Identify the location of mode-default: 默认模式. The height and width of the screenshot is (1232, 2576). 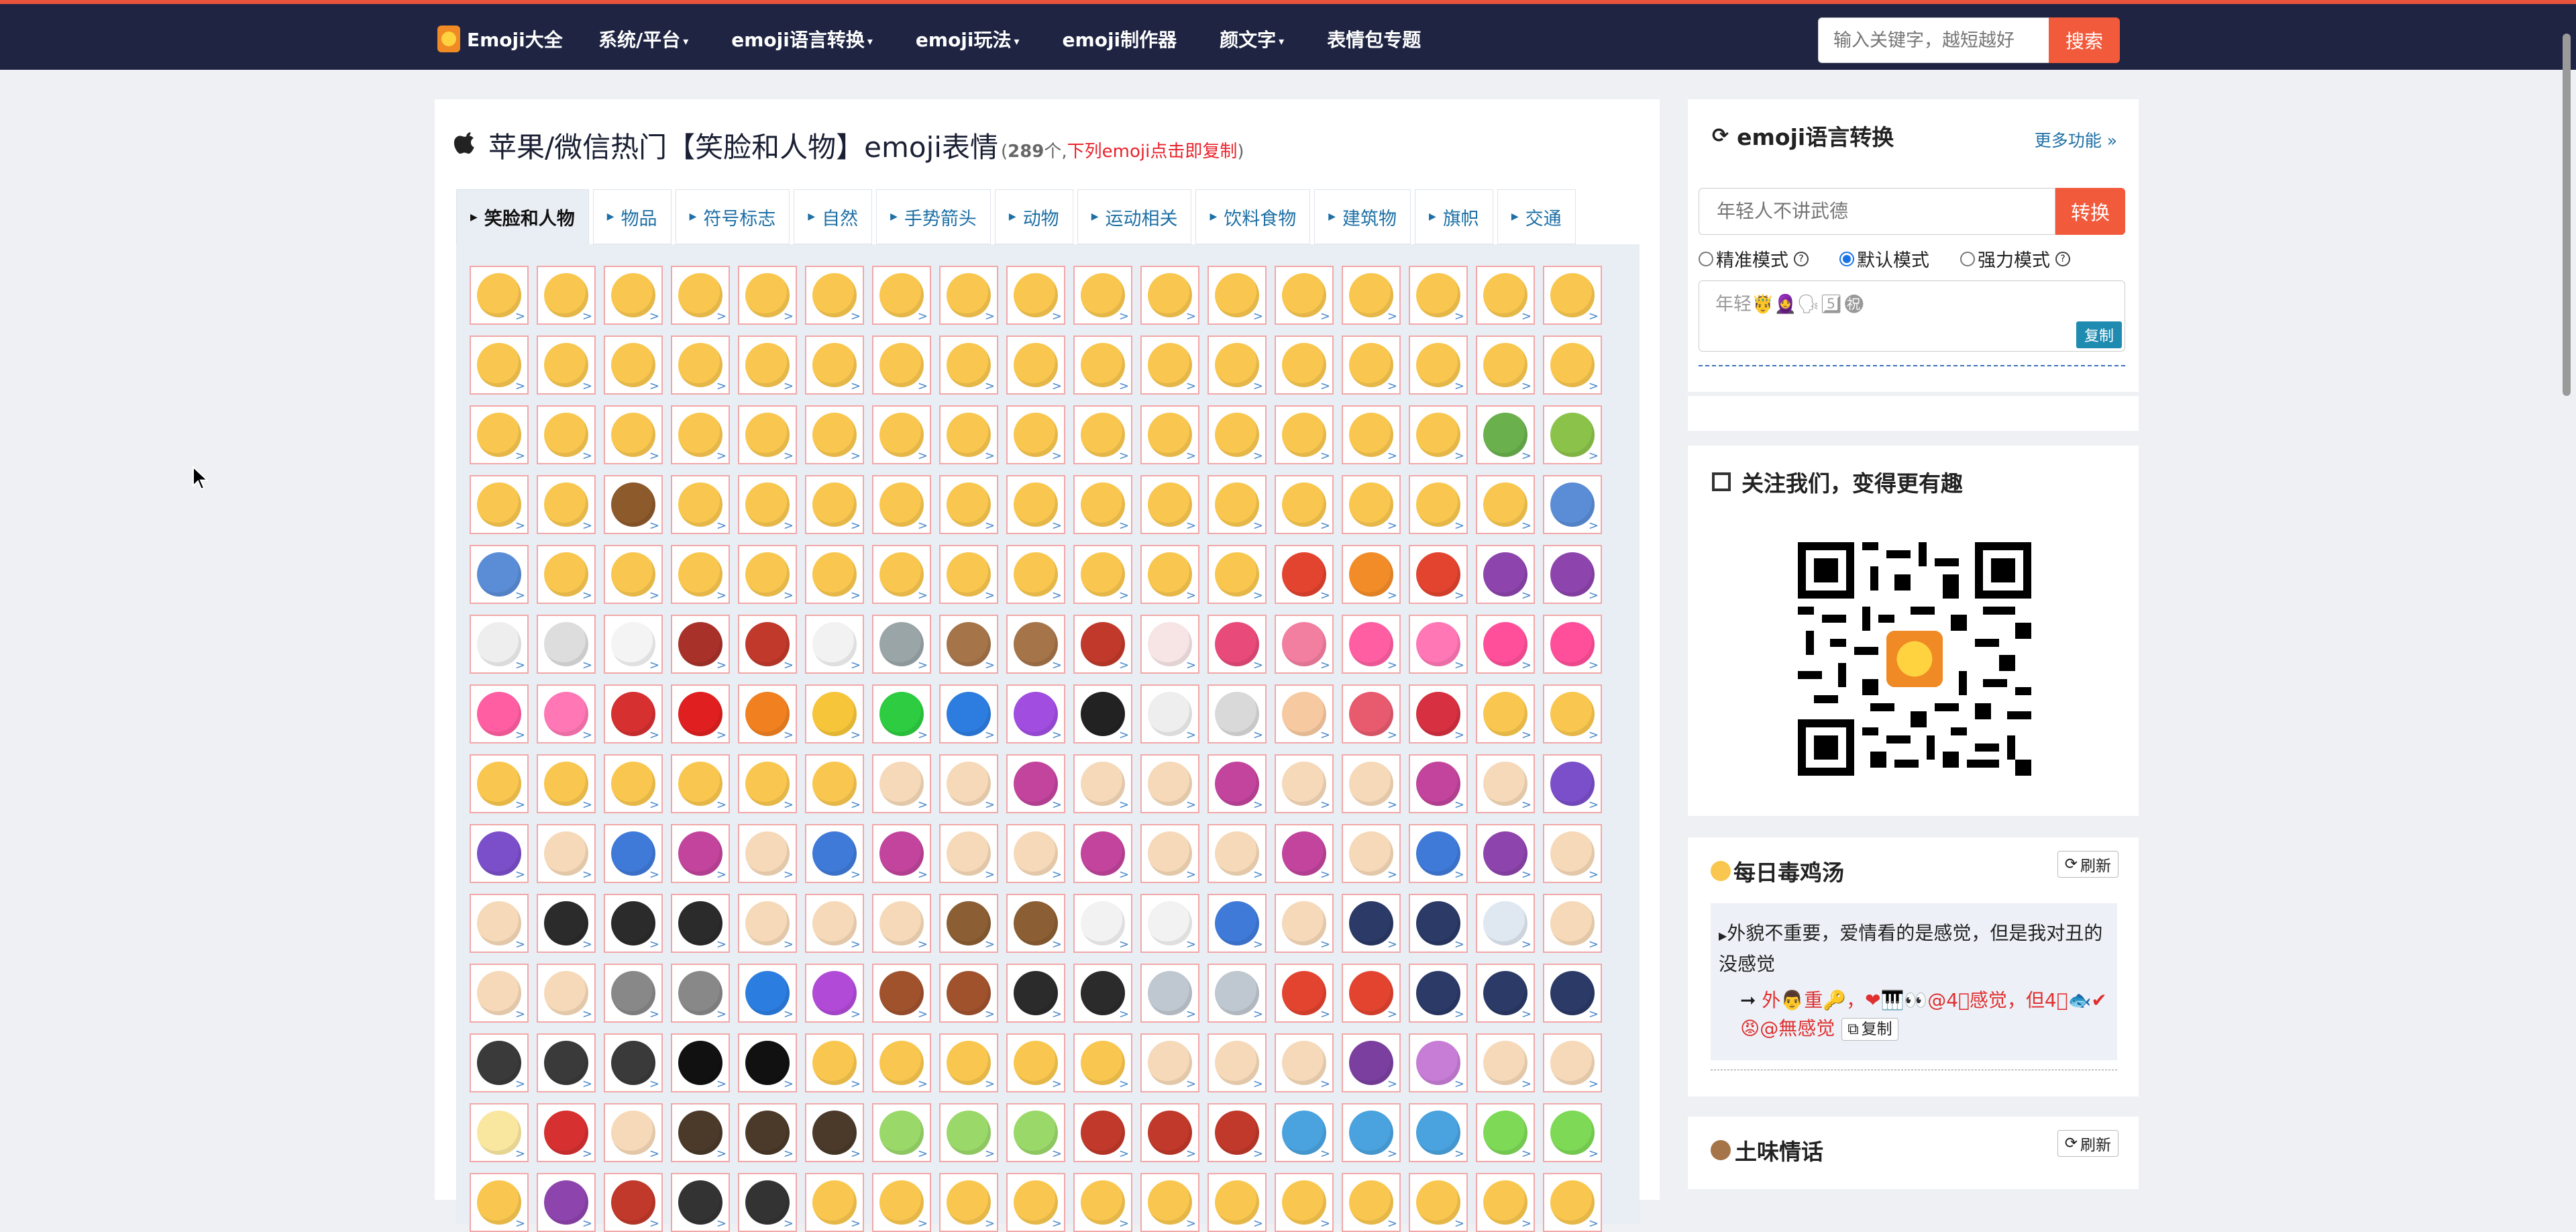
(1884, 259).